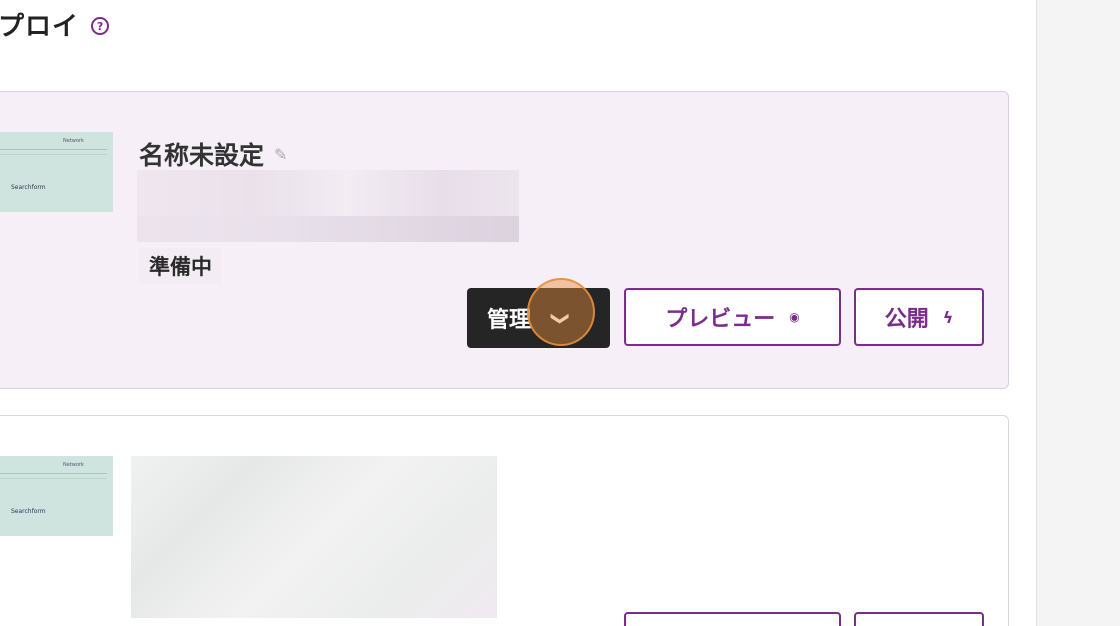 The width and height of the screenshot is (1120, 626). What do you see at coordinates (732, 619) in the screenshot?
I see `preview-button` at bounding box center [732, 619].